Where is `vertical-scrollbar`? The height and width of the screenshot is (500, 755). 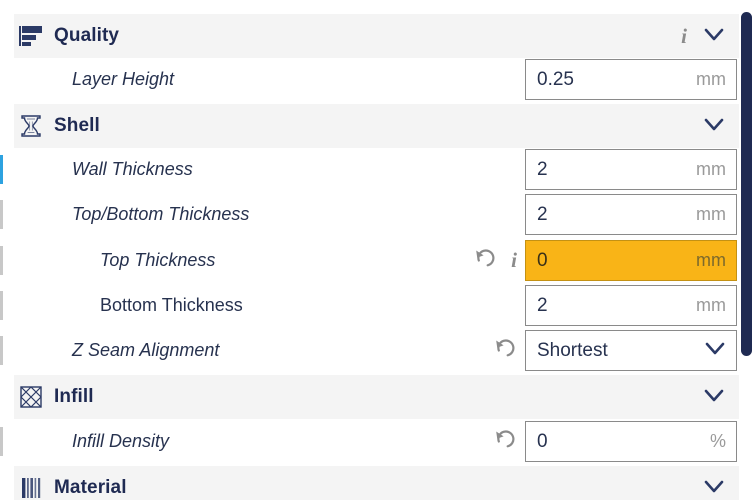 vertical-scrollbar is located at coordinates (746, 184).